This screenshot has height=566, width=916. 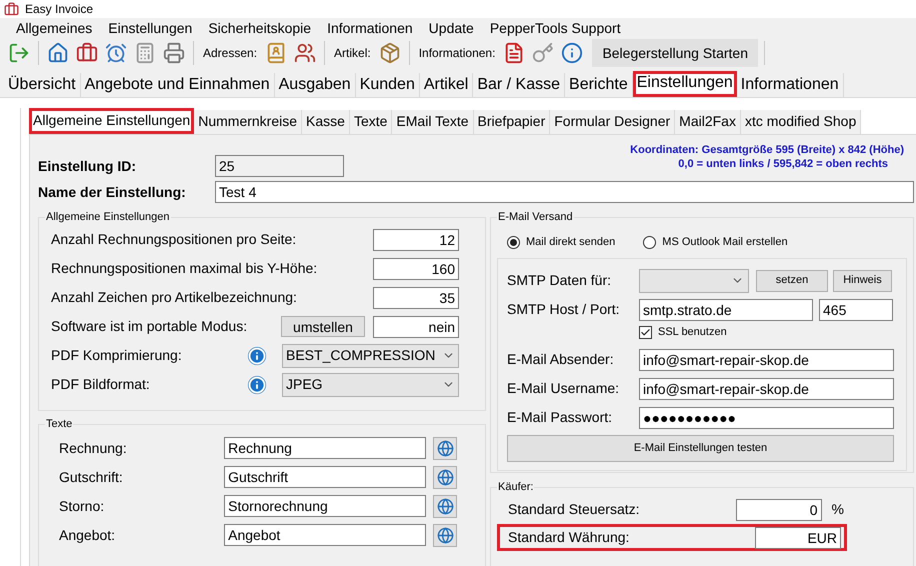 I want to click on field-label: PDF Komprimierung:, so click(x=116, y=355).